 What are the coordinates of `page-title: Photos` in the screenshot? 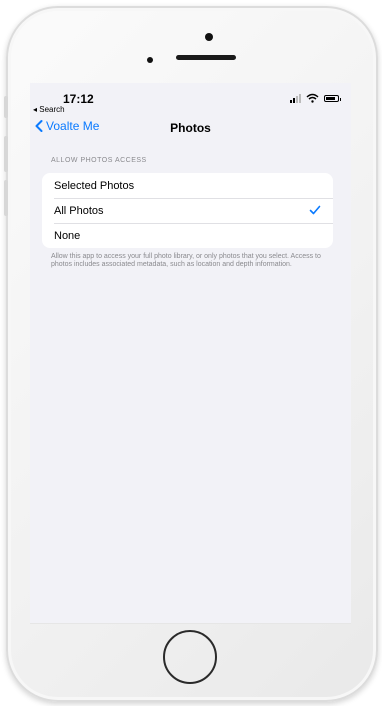 It's located at (190, 128).